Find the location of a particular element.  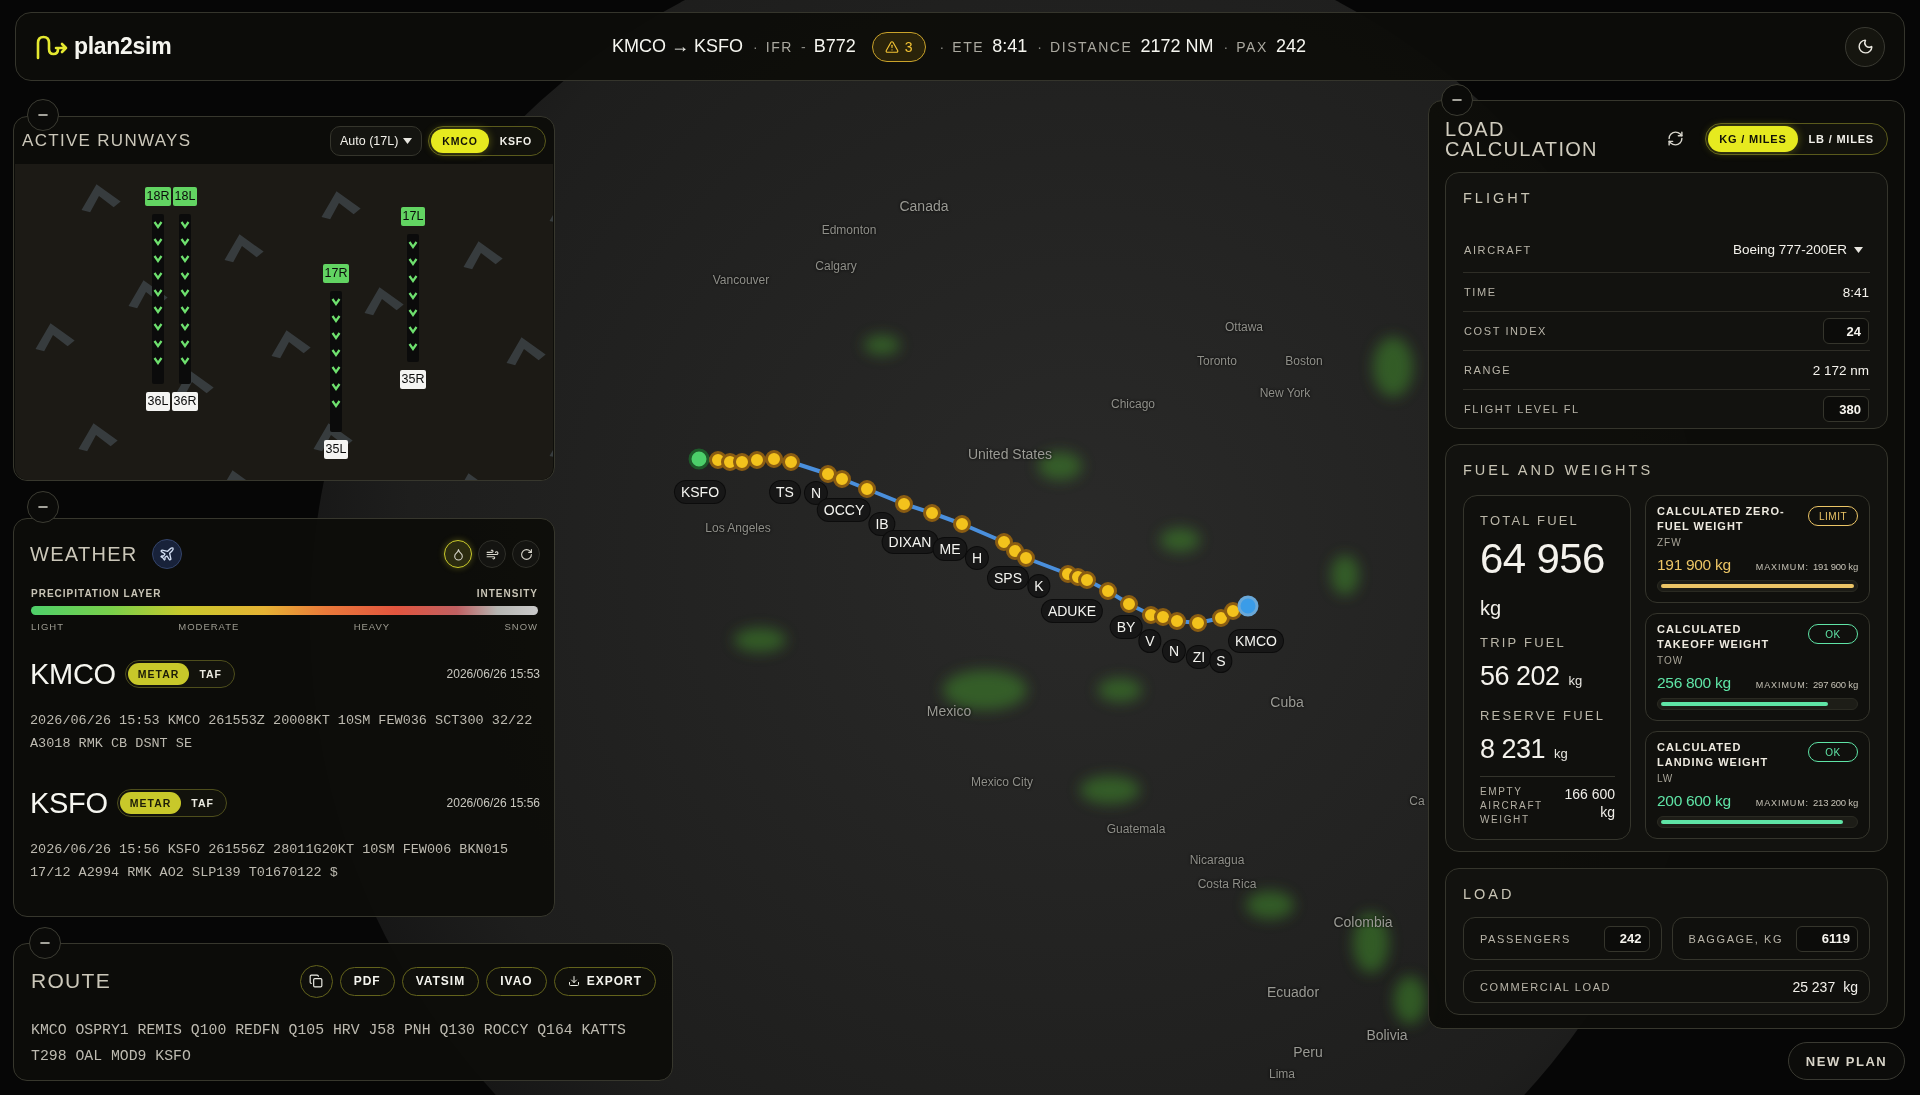

city-label: New York is located at coordinates (1285, 393).